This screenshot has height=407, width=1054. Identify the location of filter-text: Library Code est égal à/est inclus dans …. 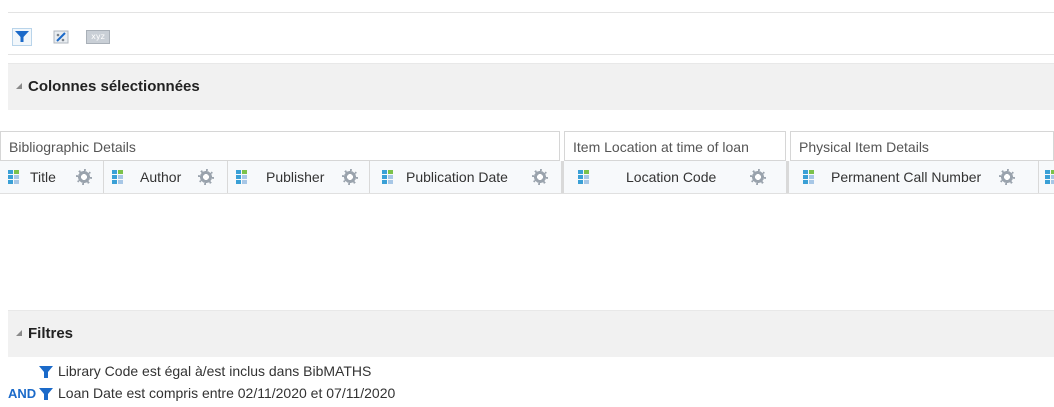
(214, 371).